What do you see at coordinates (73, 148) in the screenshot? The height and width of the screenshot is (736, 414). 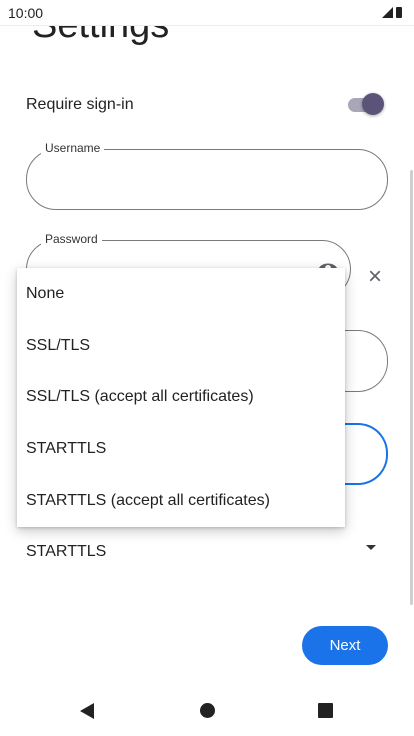 I see `username-label: Username` at bounding box center [73, 148].